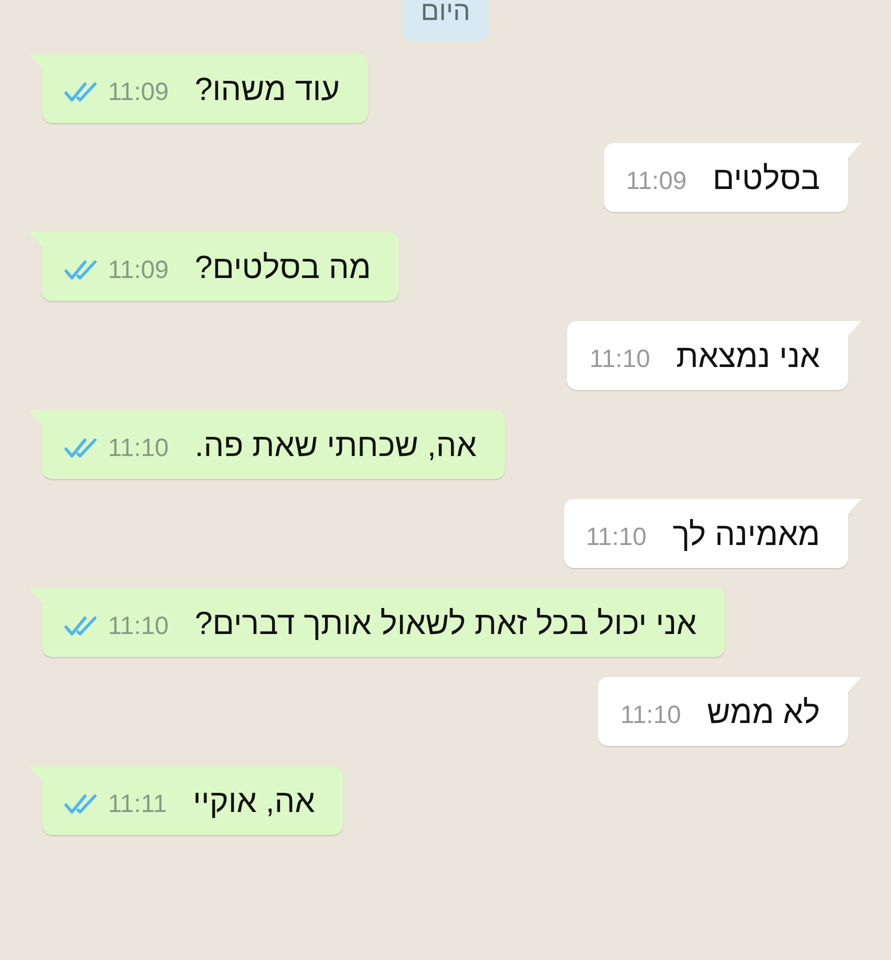  What do you see at coordinates (746, 534) in the screenshot?
I see `message-text: מאמינה לך` at bounding box center [746, 534].